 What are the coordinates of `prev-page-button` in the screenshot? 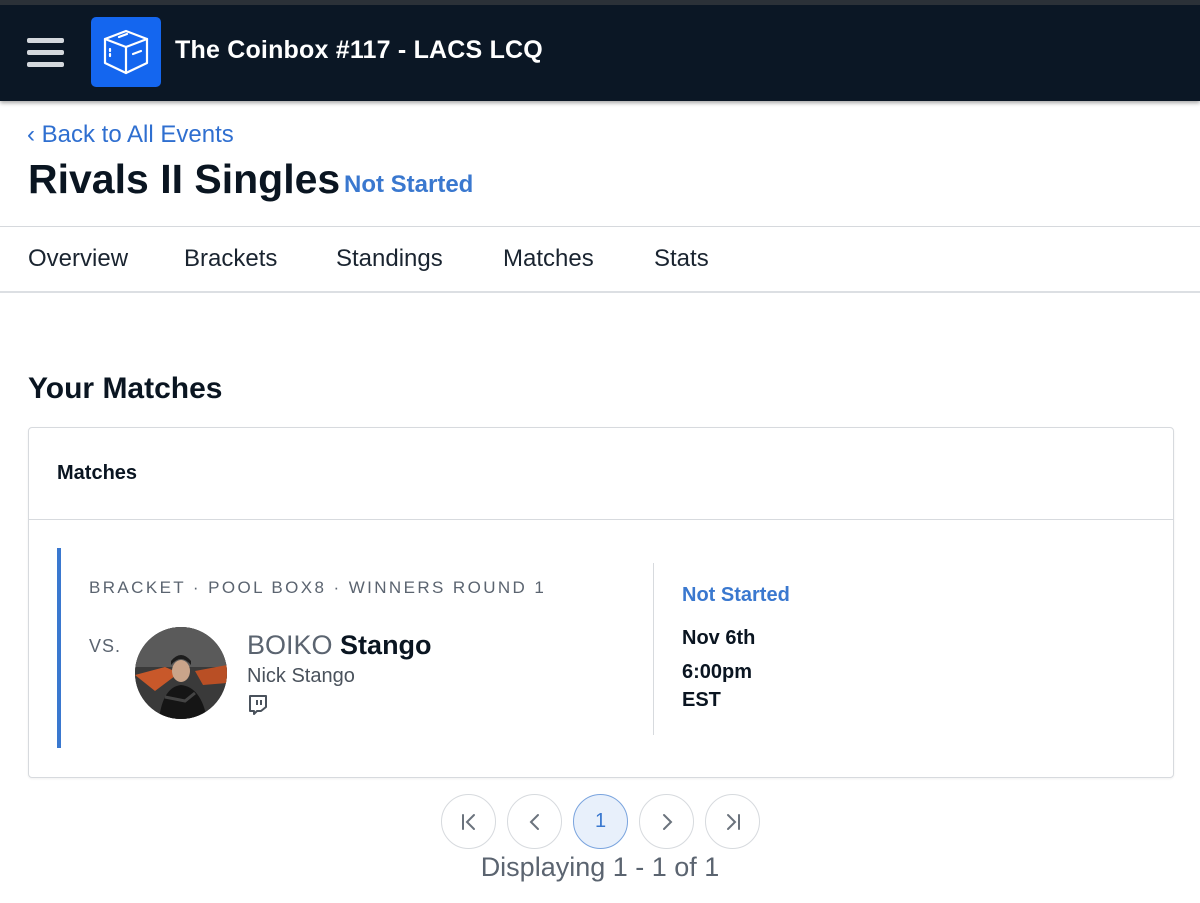 It's located at (534, 821).